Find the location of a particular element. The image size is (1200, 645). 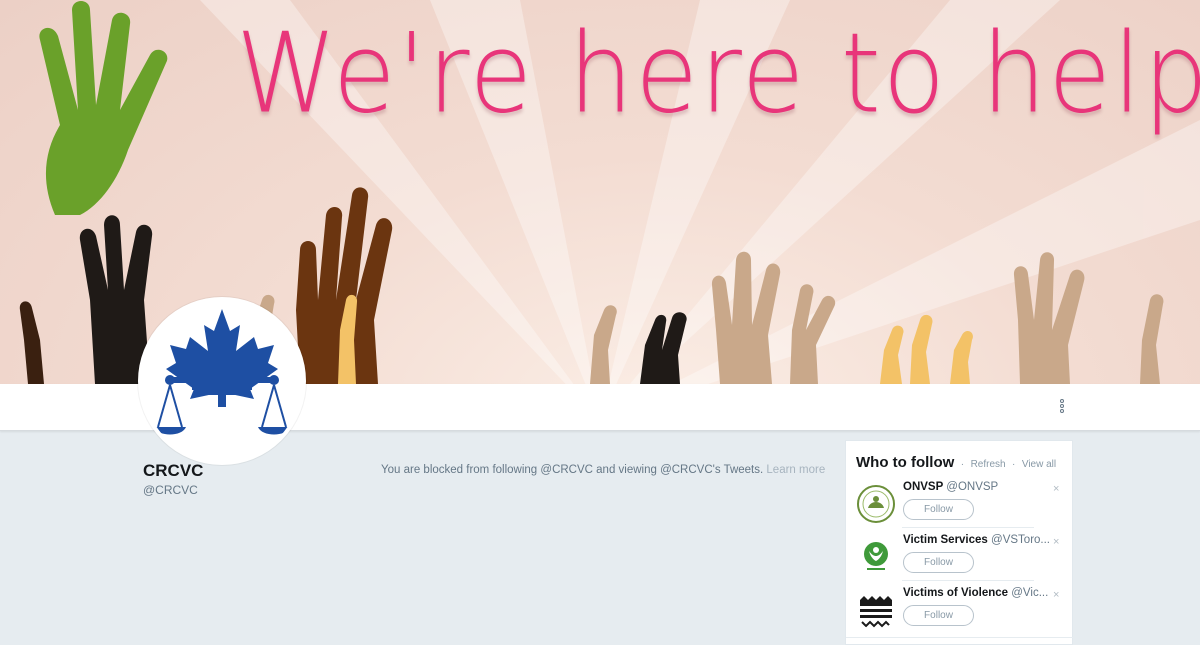

suggestion-name: Victim Services is located at coordinates (945, 540).